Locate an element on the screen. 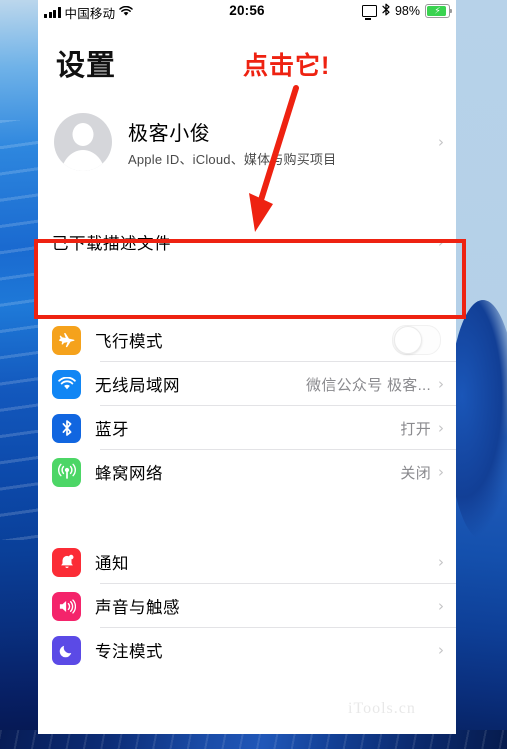 The height and width of the screenshot is (749, 507). moon-icon is located at coordinates (66, 650).